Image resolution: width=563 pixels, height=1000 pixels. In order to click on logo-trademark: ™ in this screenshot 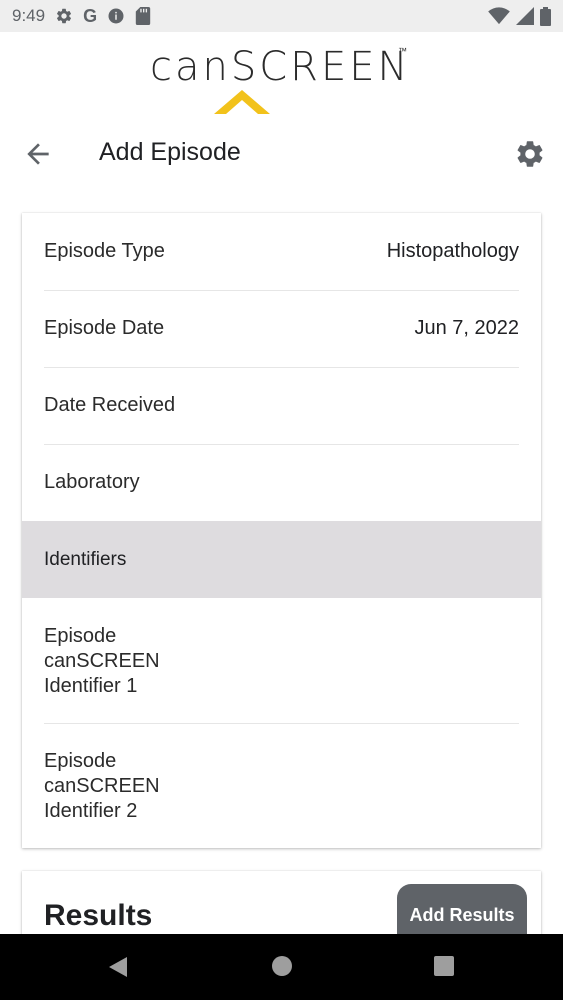, I will do `click(402, 51)`.